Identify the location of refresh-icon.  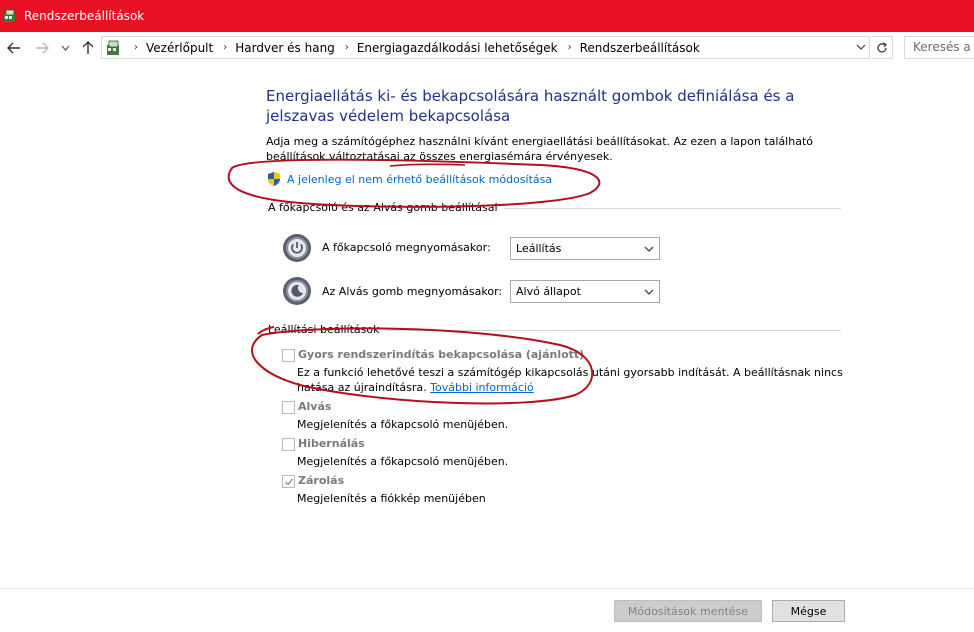
(882, 47).